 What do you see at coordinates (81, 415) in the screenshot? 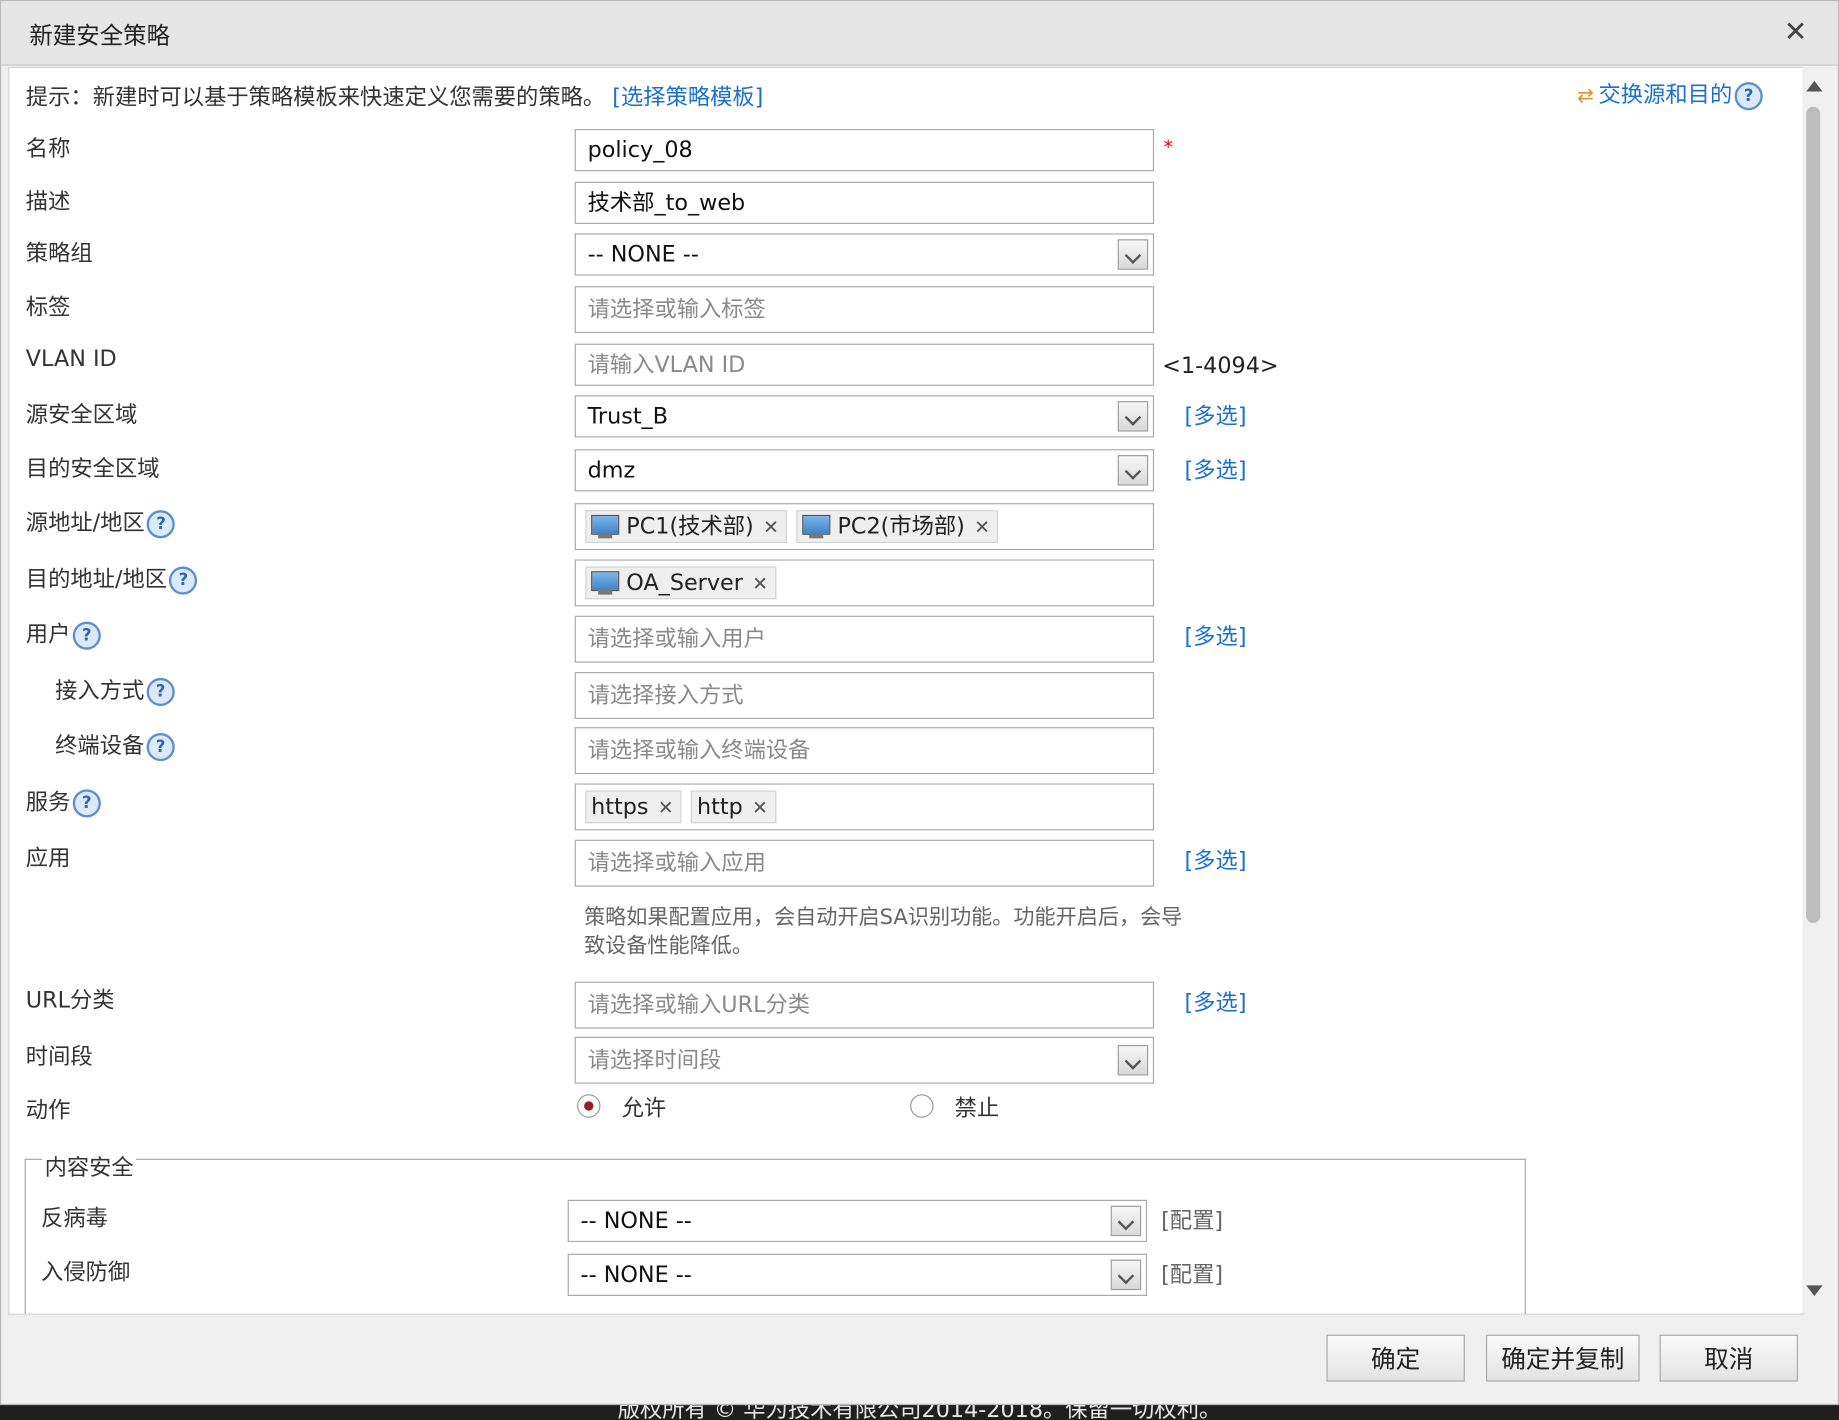
I see `src-zone-label: 源安全区域` at bounding box center [81, 415].